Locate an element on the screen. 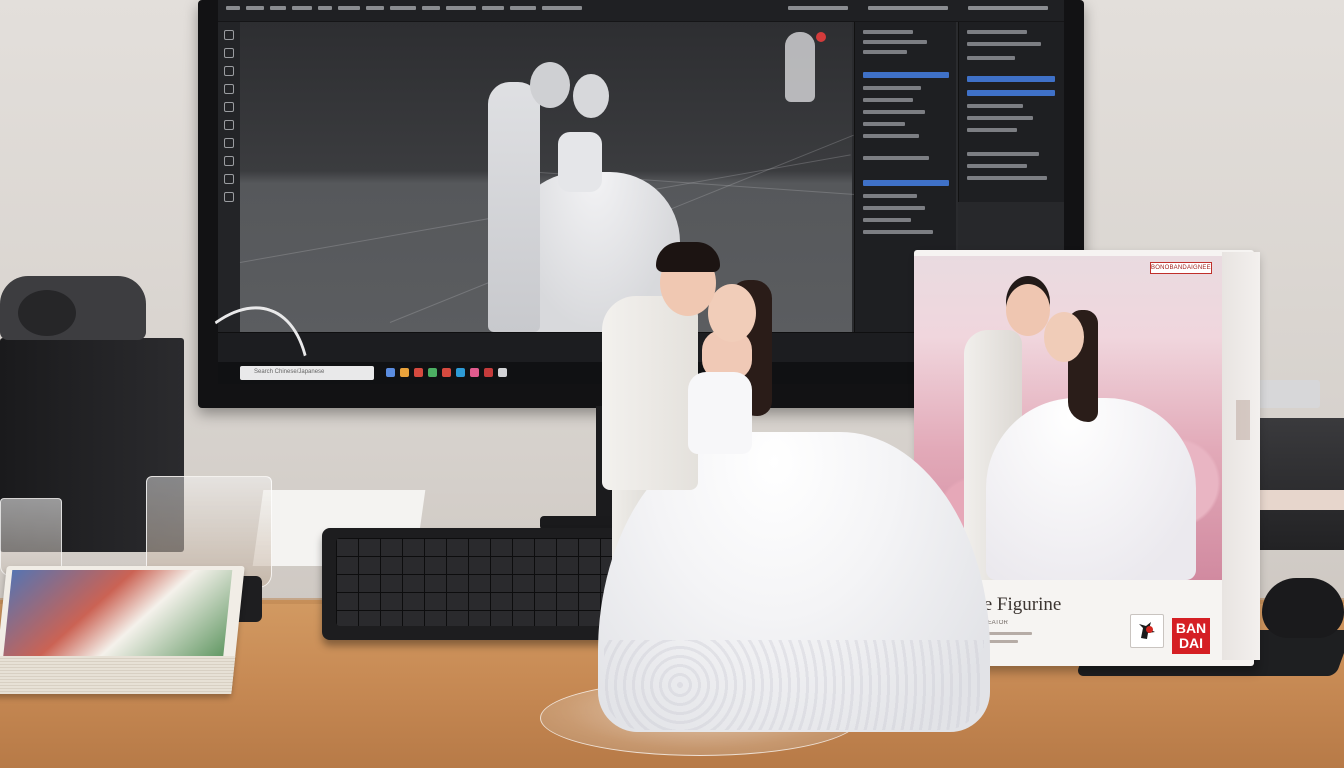 The image size is (1344, 768). printer is located at coordinates (1301, 484).